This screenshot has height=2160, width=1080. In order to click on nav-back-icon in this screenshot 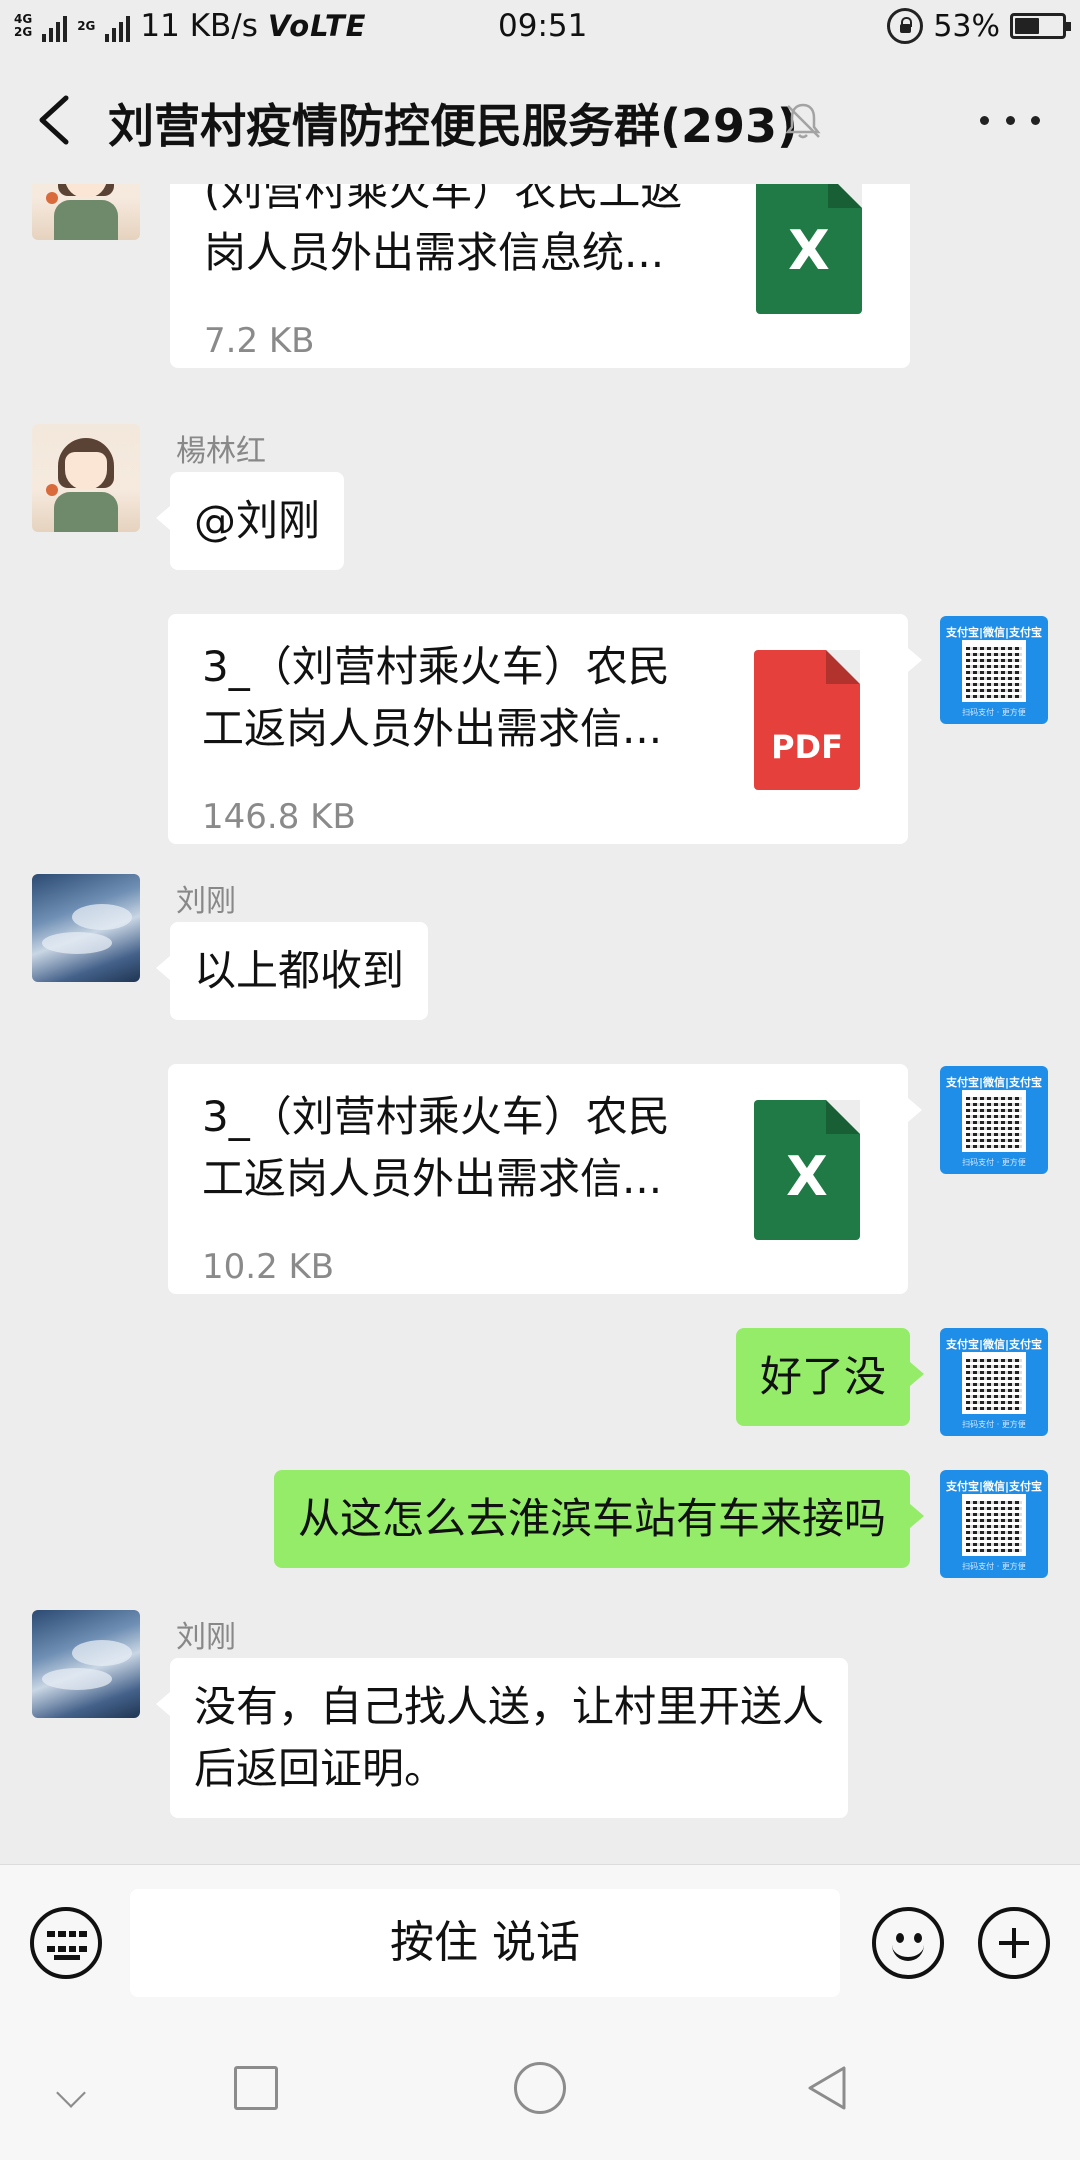, I will do `click(828, 2088)`.